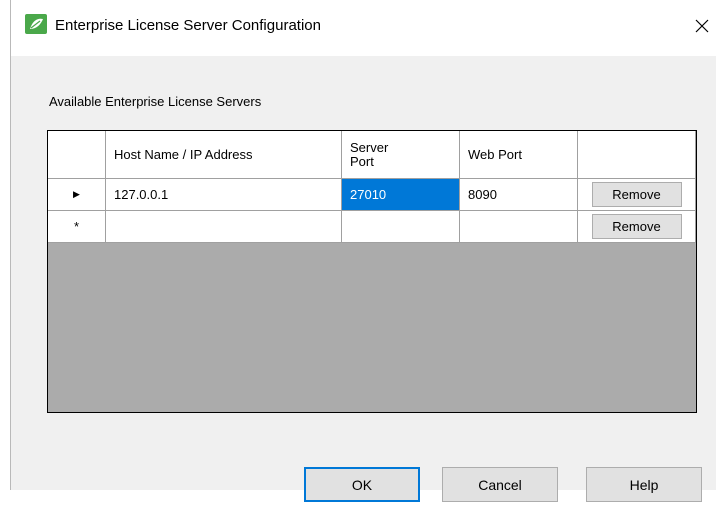 This screenshot has height=518, width=716. What do you see at coordinates (519, 195) in the screenshot?
I see `web-port-cell: 8090` at bounding box center [519, 195].